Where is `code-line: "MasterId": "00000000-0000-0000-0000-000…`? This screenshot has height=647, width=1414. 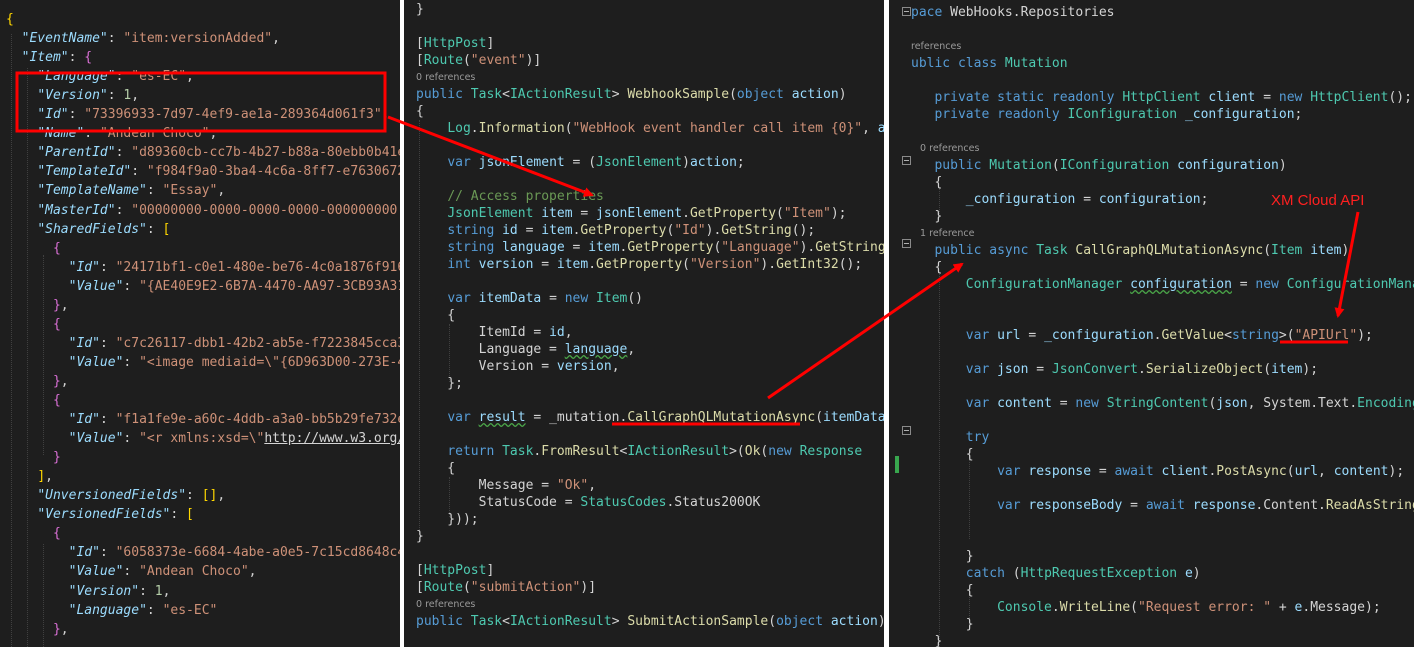
code-line: "MasterId": "00000000-0000-0000-0000-000… is located at coordinates (201, 210).